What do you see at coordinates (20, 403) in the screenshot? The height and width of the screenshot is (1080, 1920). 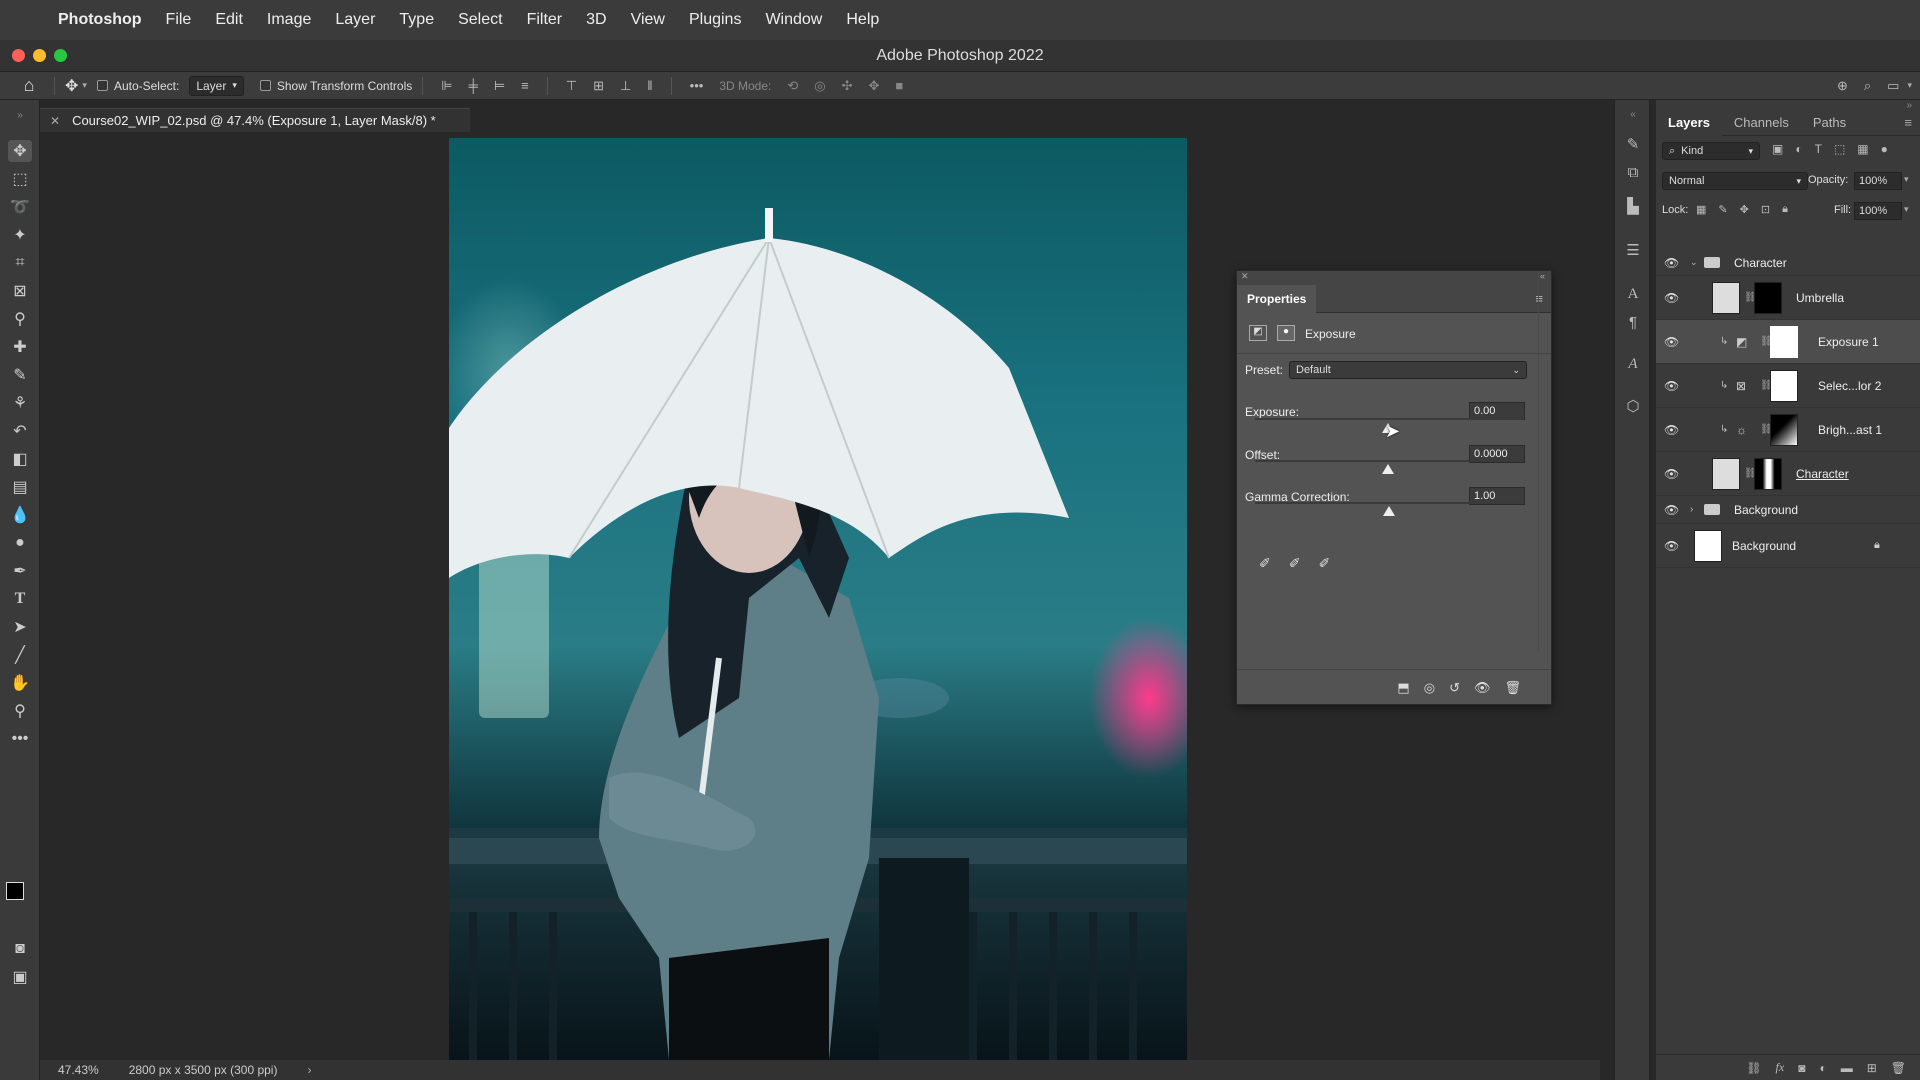 I see `clone-stamp-tool-icon: ⚘` at bounding box center [20, 403].